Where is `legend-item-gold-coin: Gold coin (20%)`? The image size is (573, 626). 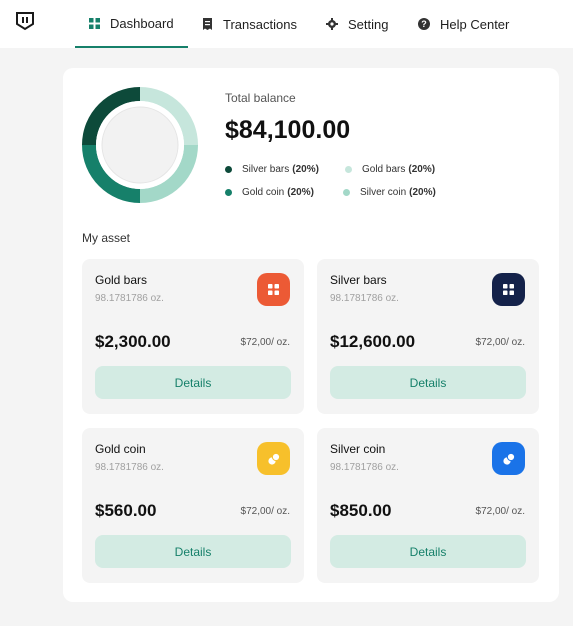
legend-item-gold-coin: Gold coin (20%) is located at coordinates (269, 192).